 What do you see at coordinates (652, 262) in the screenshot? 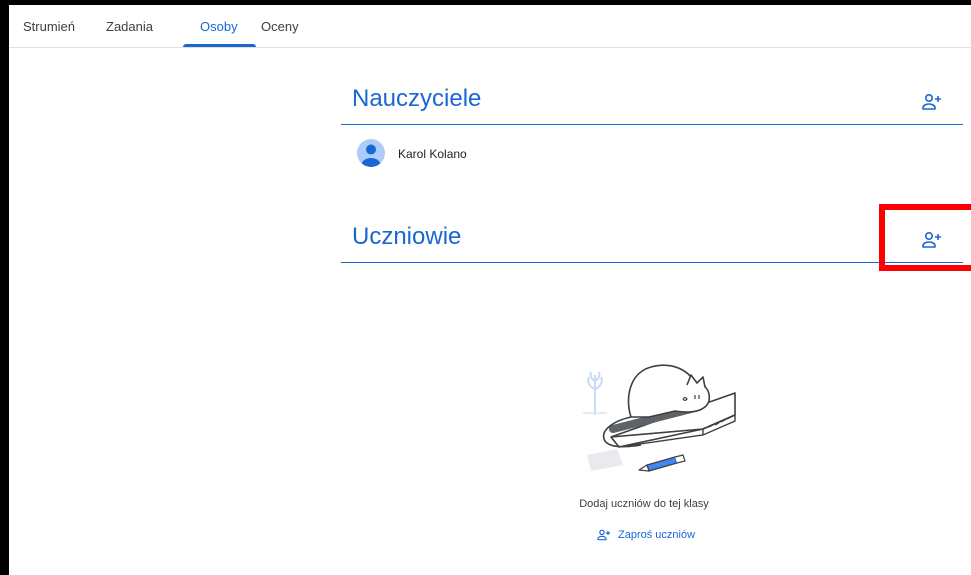
I see `students-divider` at bounding box center [652, 262].